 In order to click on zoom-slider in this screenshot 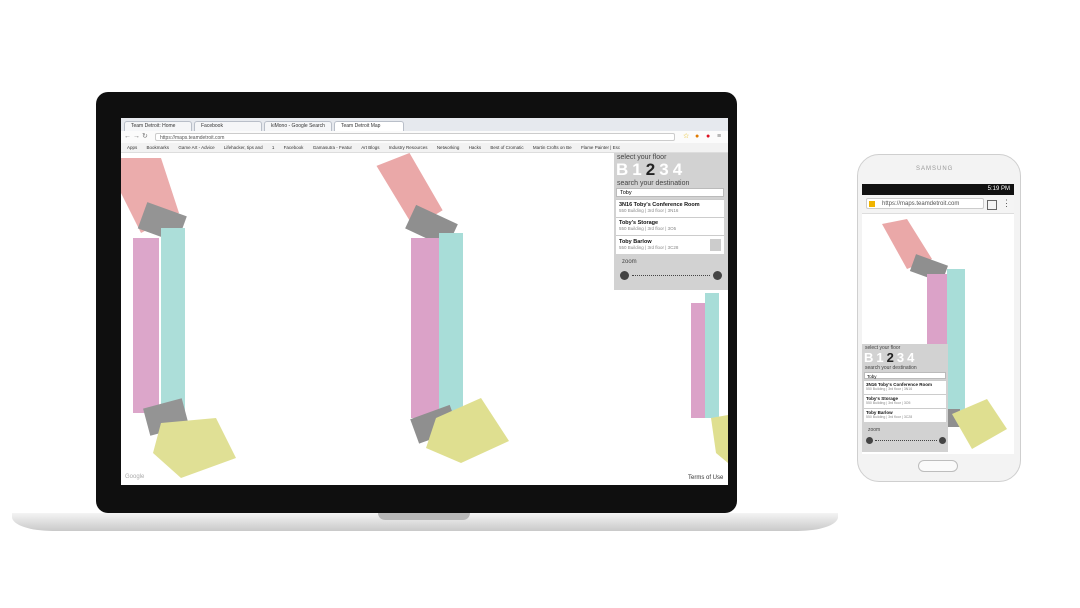, I will do `click(671, 276)`.